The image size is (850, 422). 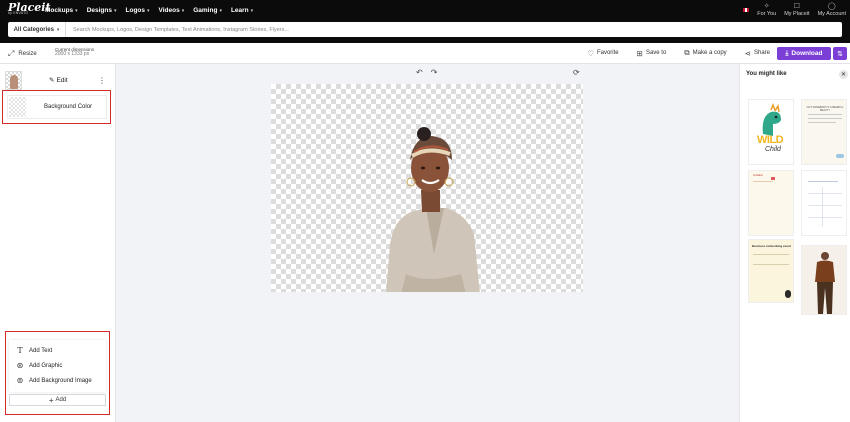 I want to click on woman-photo, so click(x=428, y=208).